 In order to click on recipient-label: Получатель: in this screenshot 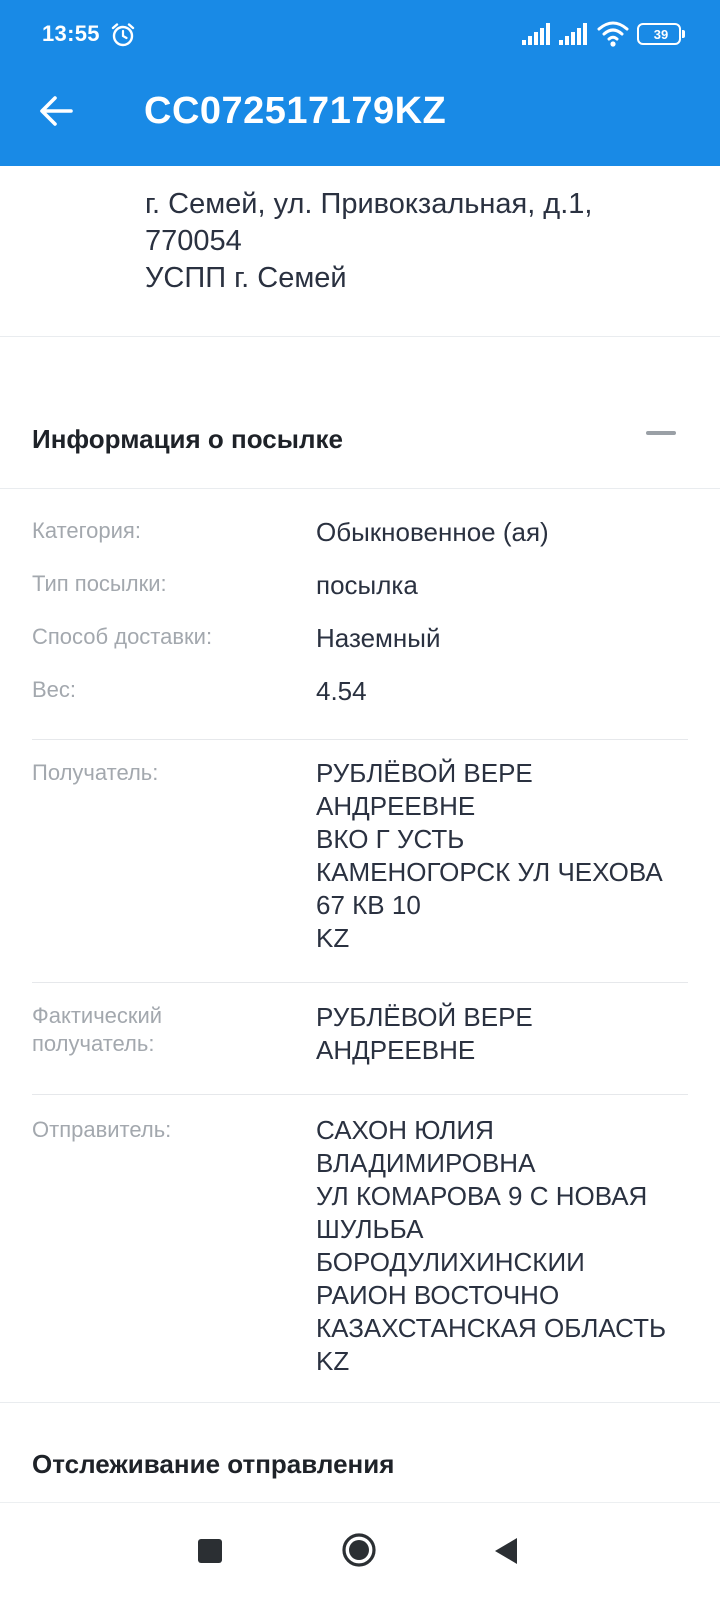, I will do `click(95, 772)`.